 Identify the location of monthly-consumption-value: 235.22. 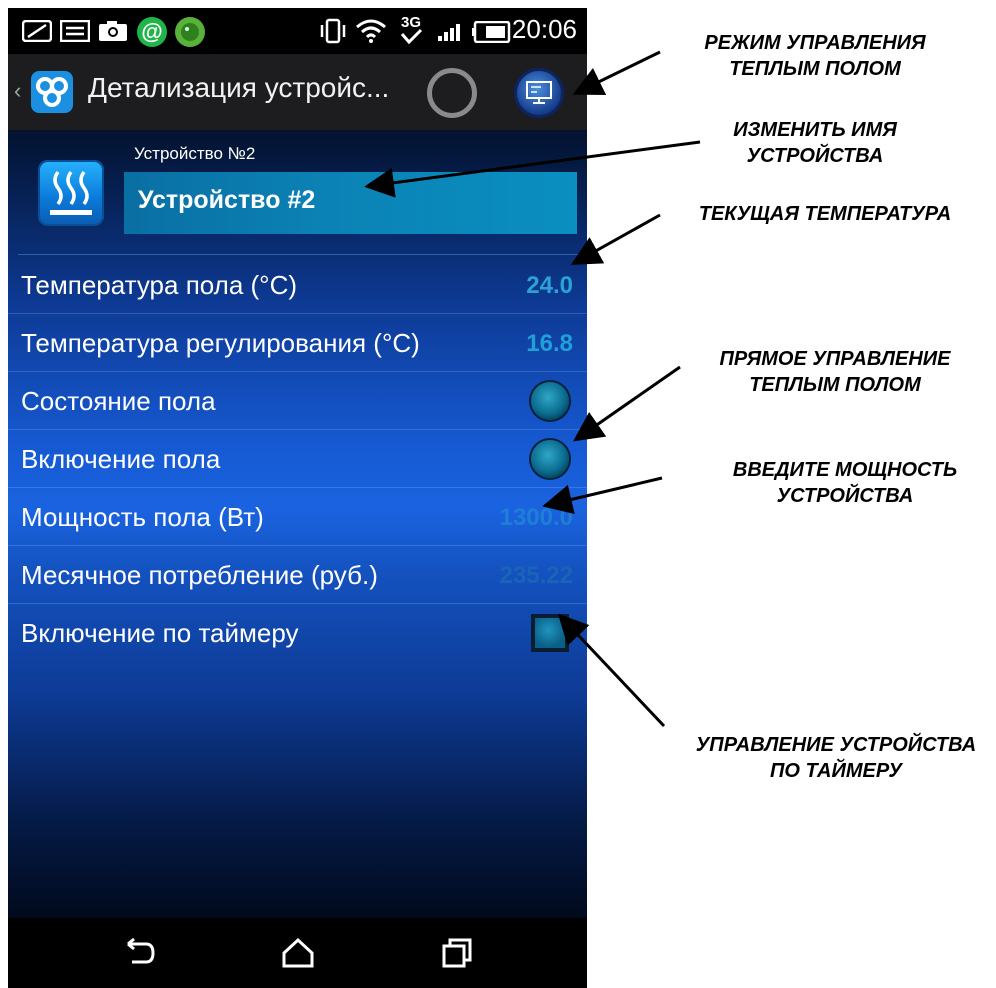
(536, 575).